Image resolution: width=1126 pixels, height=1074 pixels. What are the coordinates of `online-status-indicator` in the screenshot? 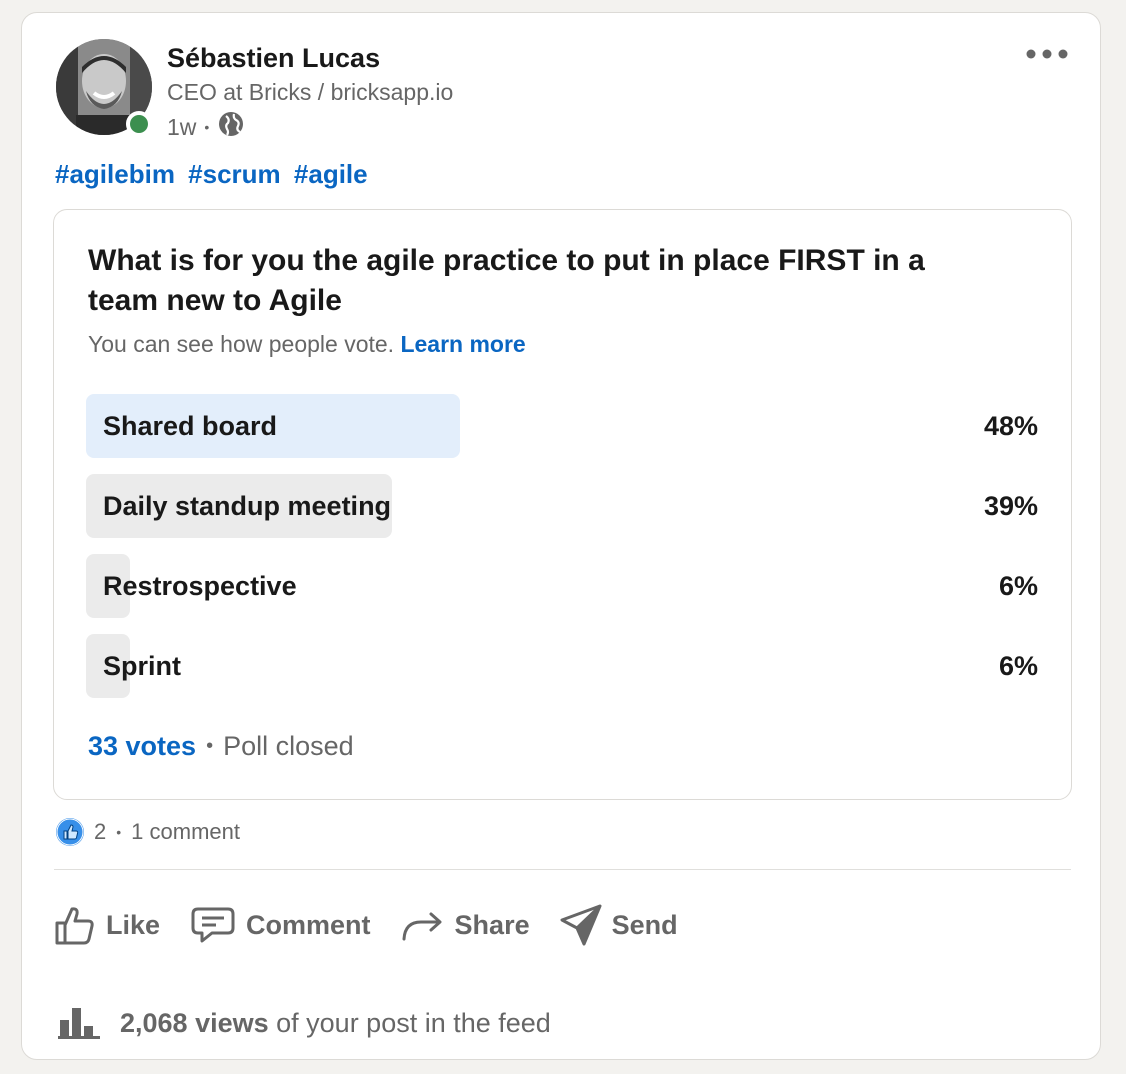 It's located at (139, 124).